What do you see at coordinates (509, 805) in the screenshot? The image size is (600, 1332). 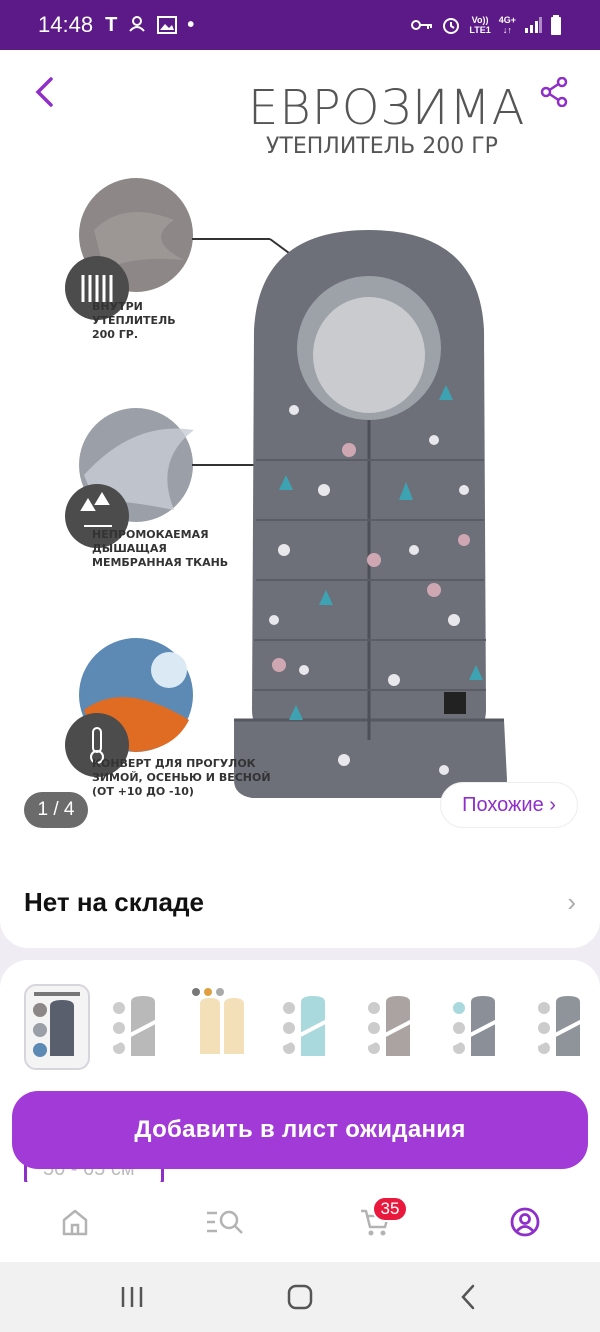 I see `similar-products-button: Похожие ›` at bounding box center [509, 805].